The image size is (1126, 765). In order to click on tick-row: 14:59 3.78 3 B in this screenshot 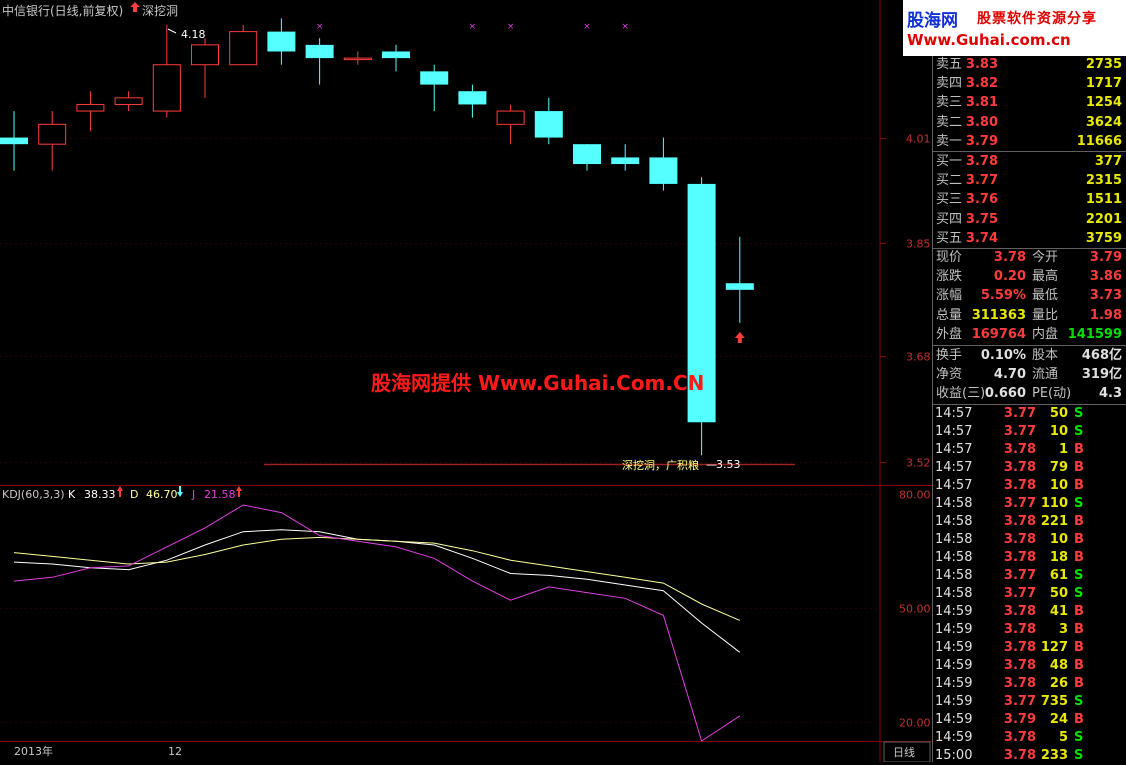, I will do `click(1030, 630)`.